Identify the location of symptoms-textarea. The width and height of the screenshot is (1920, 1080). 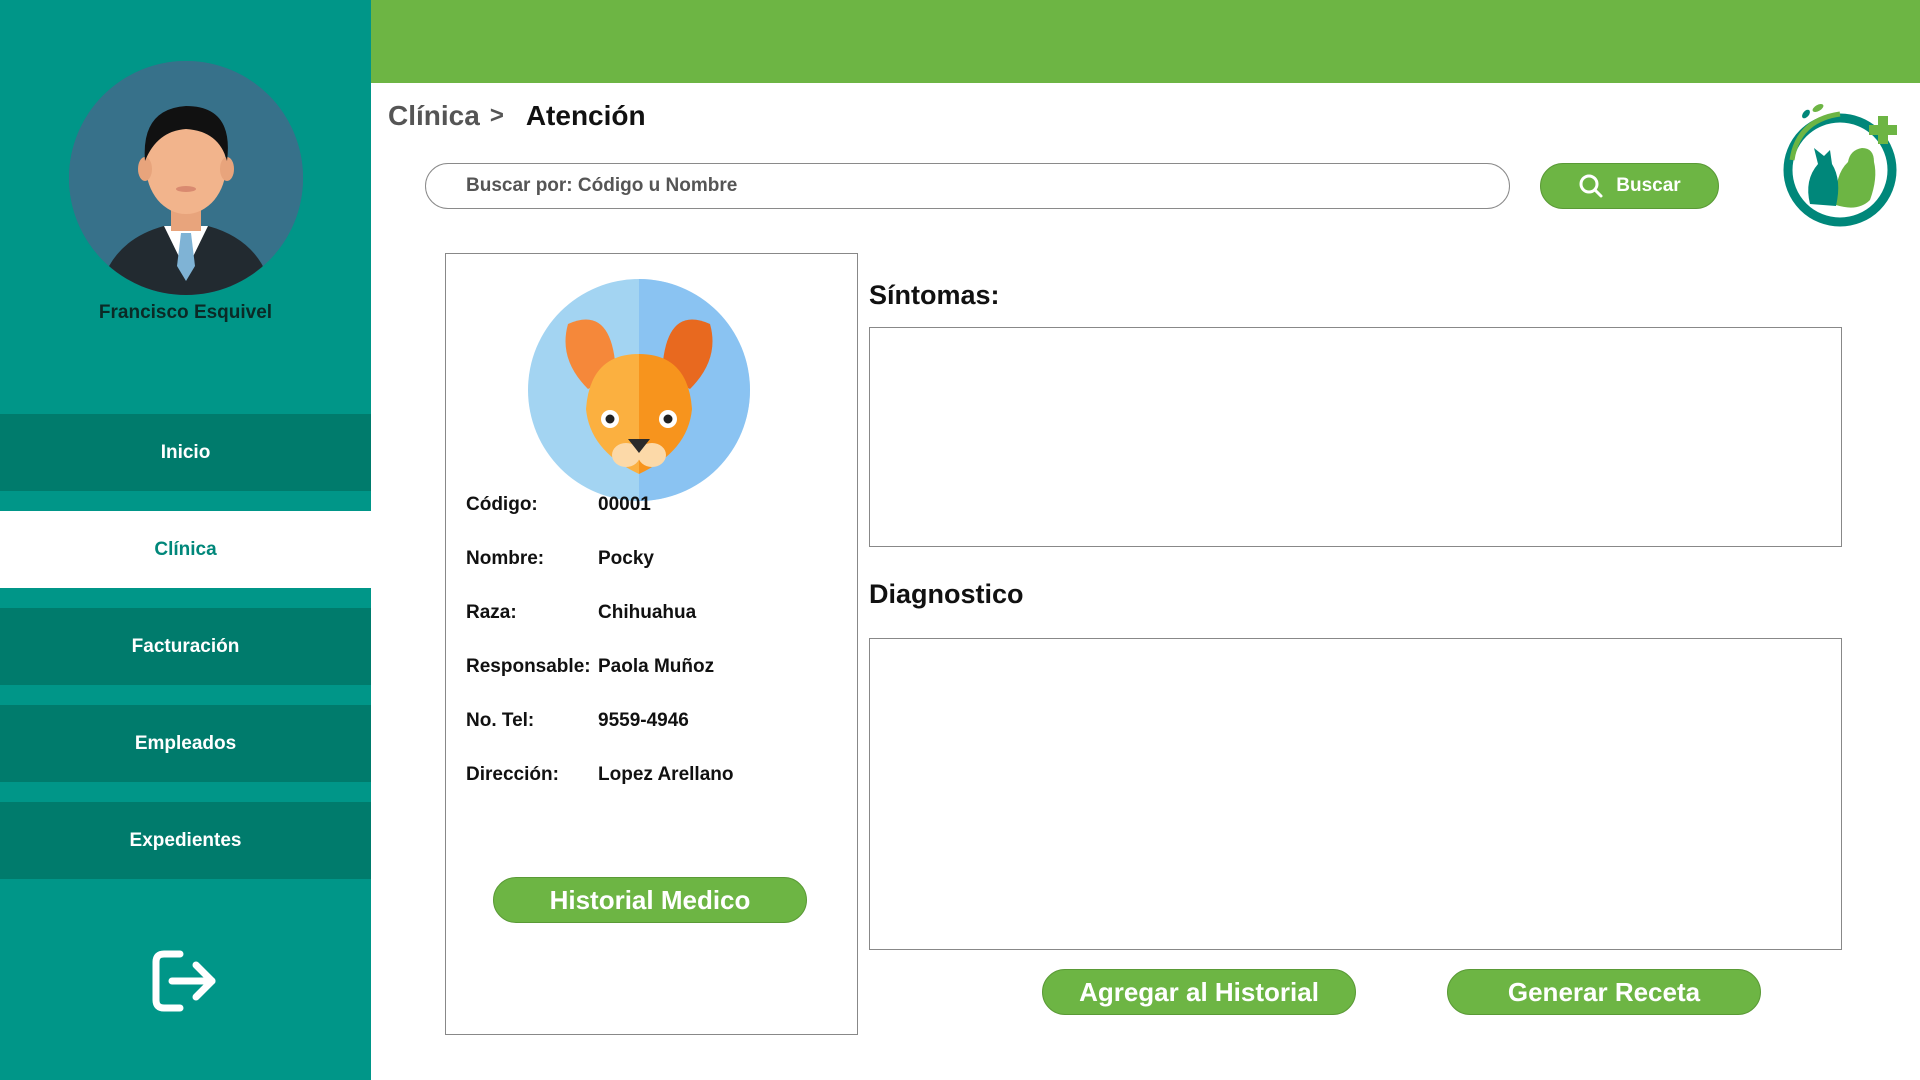
(1355, 437).